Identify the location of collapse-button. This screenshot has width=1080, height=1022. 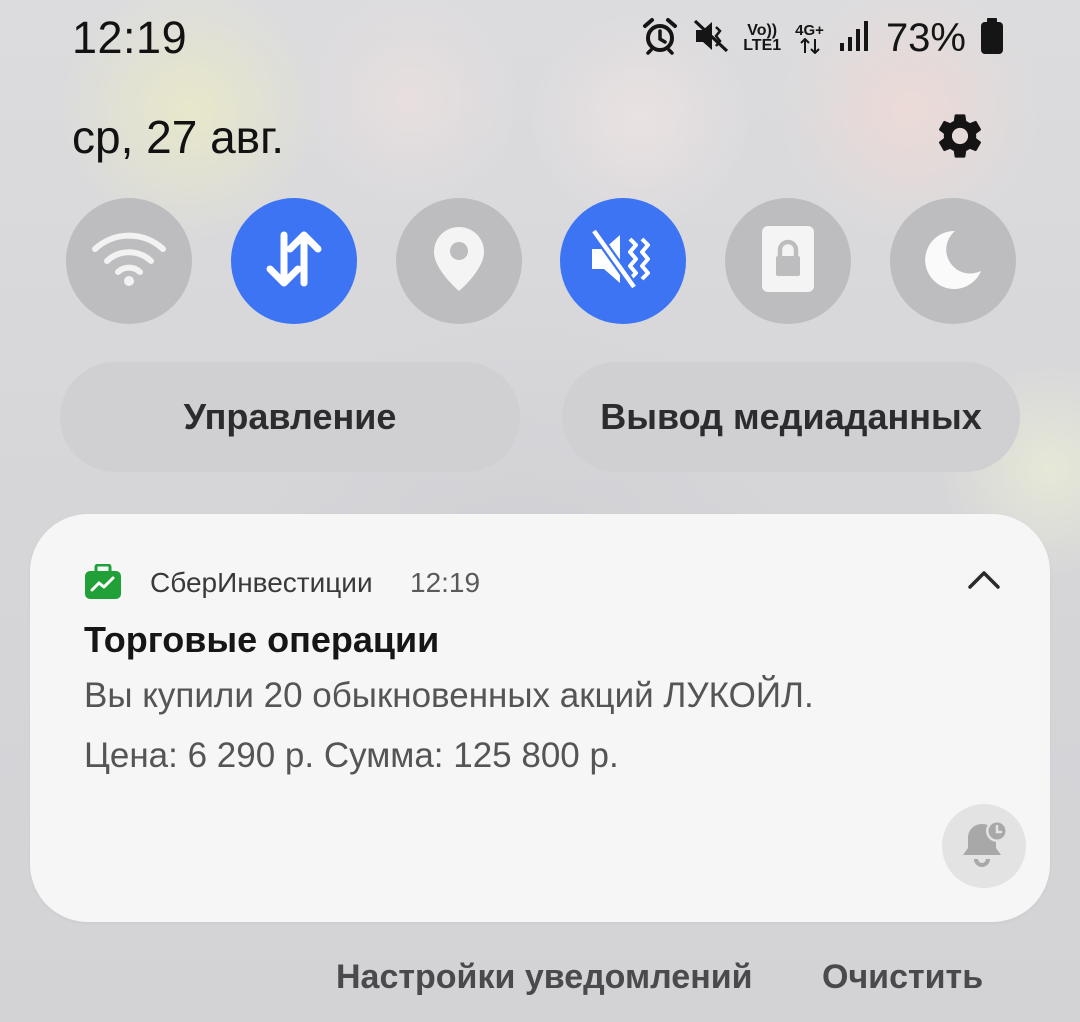
(984, 582).